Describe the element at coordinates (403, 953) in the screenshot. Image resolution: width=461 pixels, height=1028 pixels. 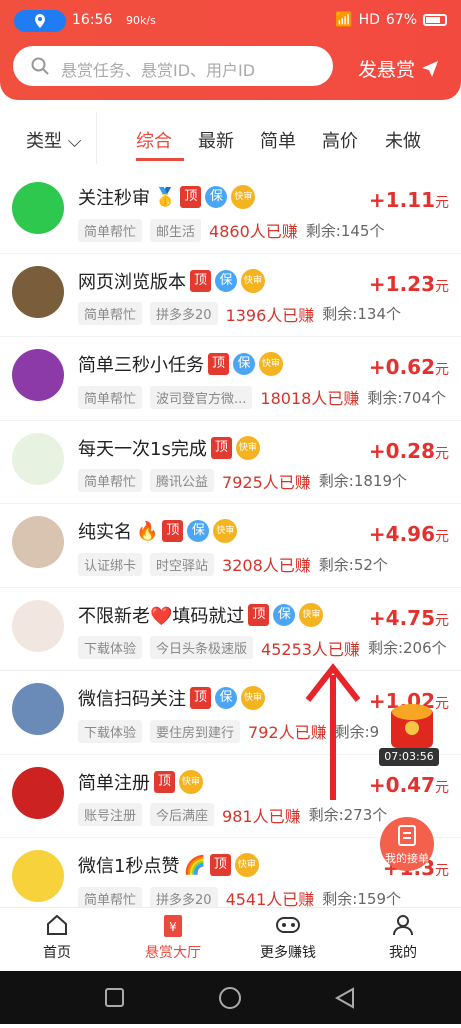
I see `nav-mine-label: 我的` at that location.